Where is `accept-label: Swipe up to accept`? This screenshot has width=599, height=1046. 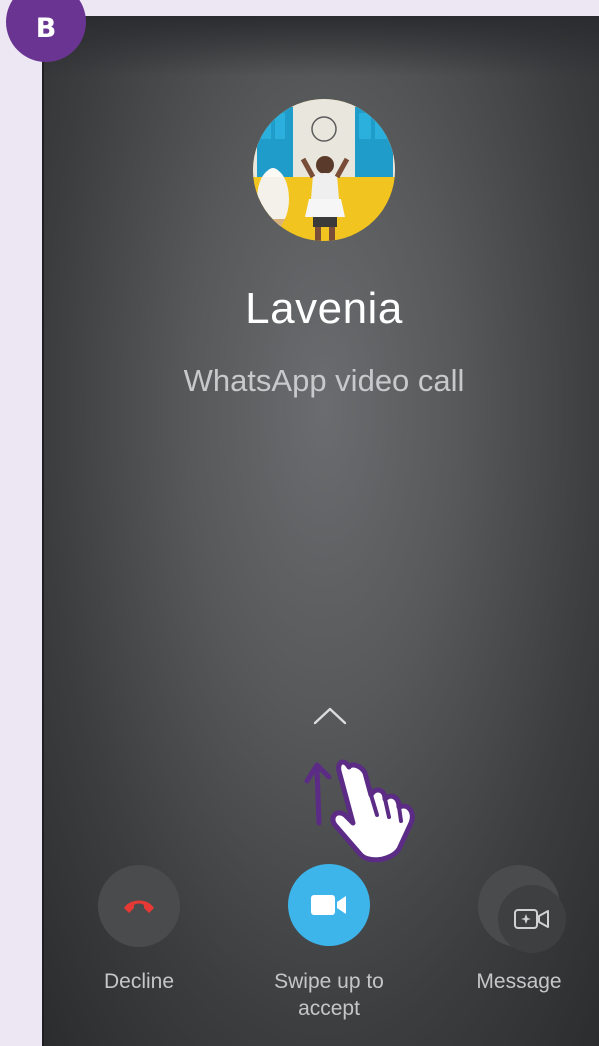 accept-label: Swipe up to accept is located at coordinates (329, 995).